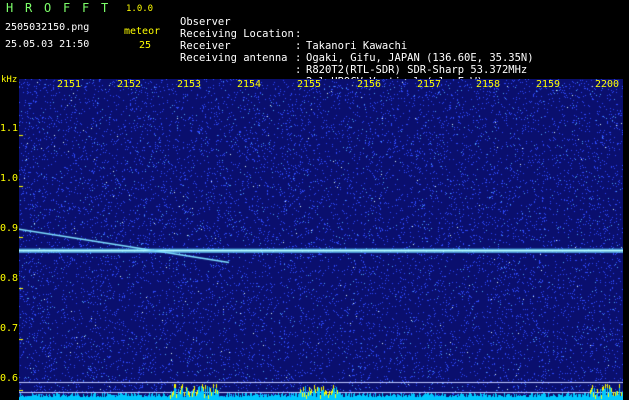 Image resolution: width=629 pixels, height=400 pixels. What do you see at coordinates (105, 8) in the screenshot?
I see `app-title-letter: T` at bounding box center [105, 8].